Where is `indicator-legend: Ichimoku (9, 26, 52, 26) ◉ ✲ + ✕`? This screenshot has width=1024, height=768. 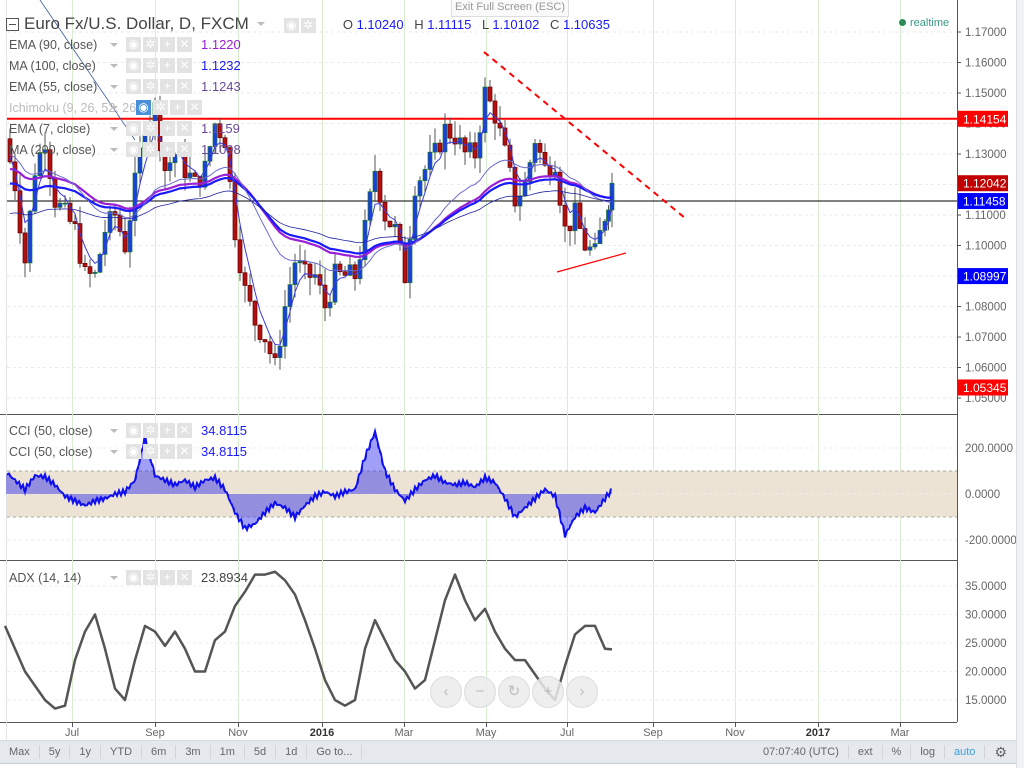 indicator-legend: Ichimoku (9, 26, 52, 26) ◉ ✲ + ✕ is located at coordinates (110, 107).